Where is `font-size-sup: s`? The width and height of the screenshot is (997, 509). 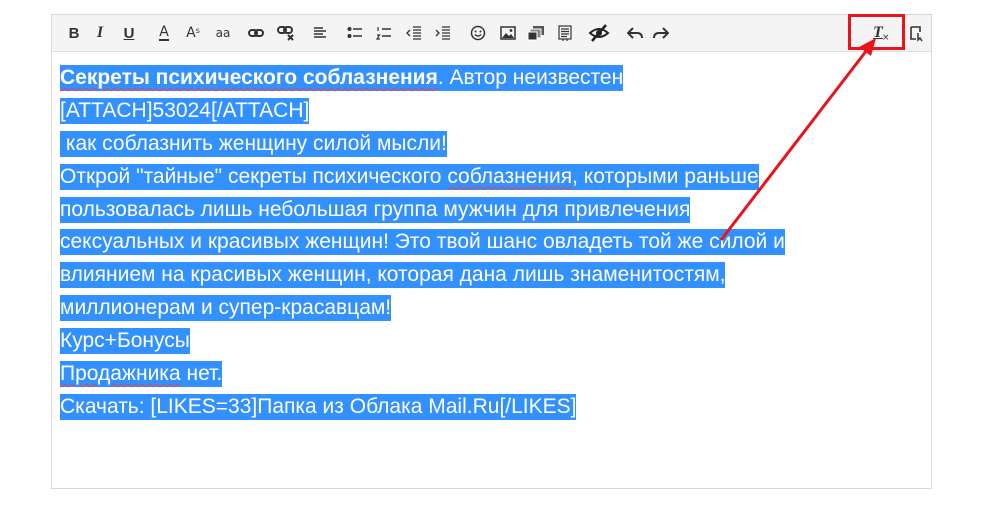
font-size-sup: s is located at coordinates (197, 30).